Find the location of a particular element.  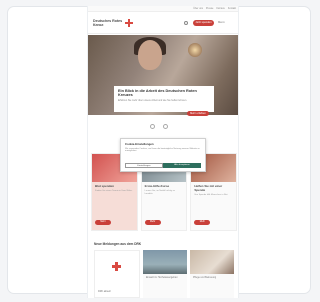

cookie-settings-button: Einstellungen is located at coordinates (144, 165).